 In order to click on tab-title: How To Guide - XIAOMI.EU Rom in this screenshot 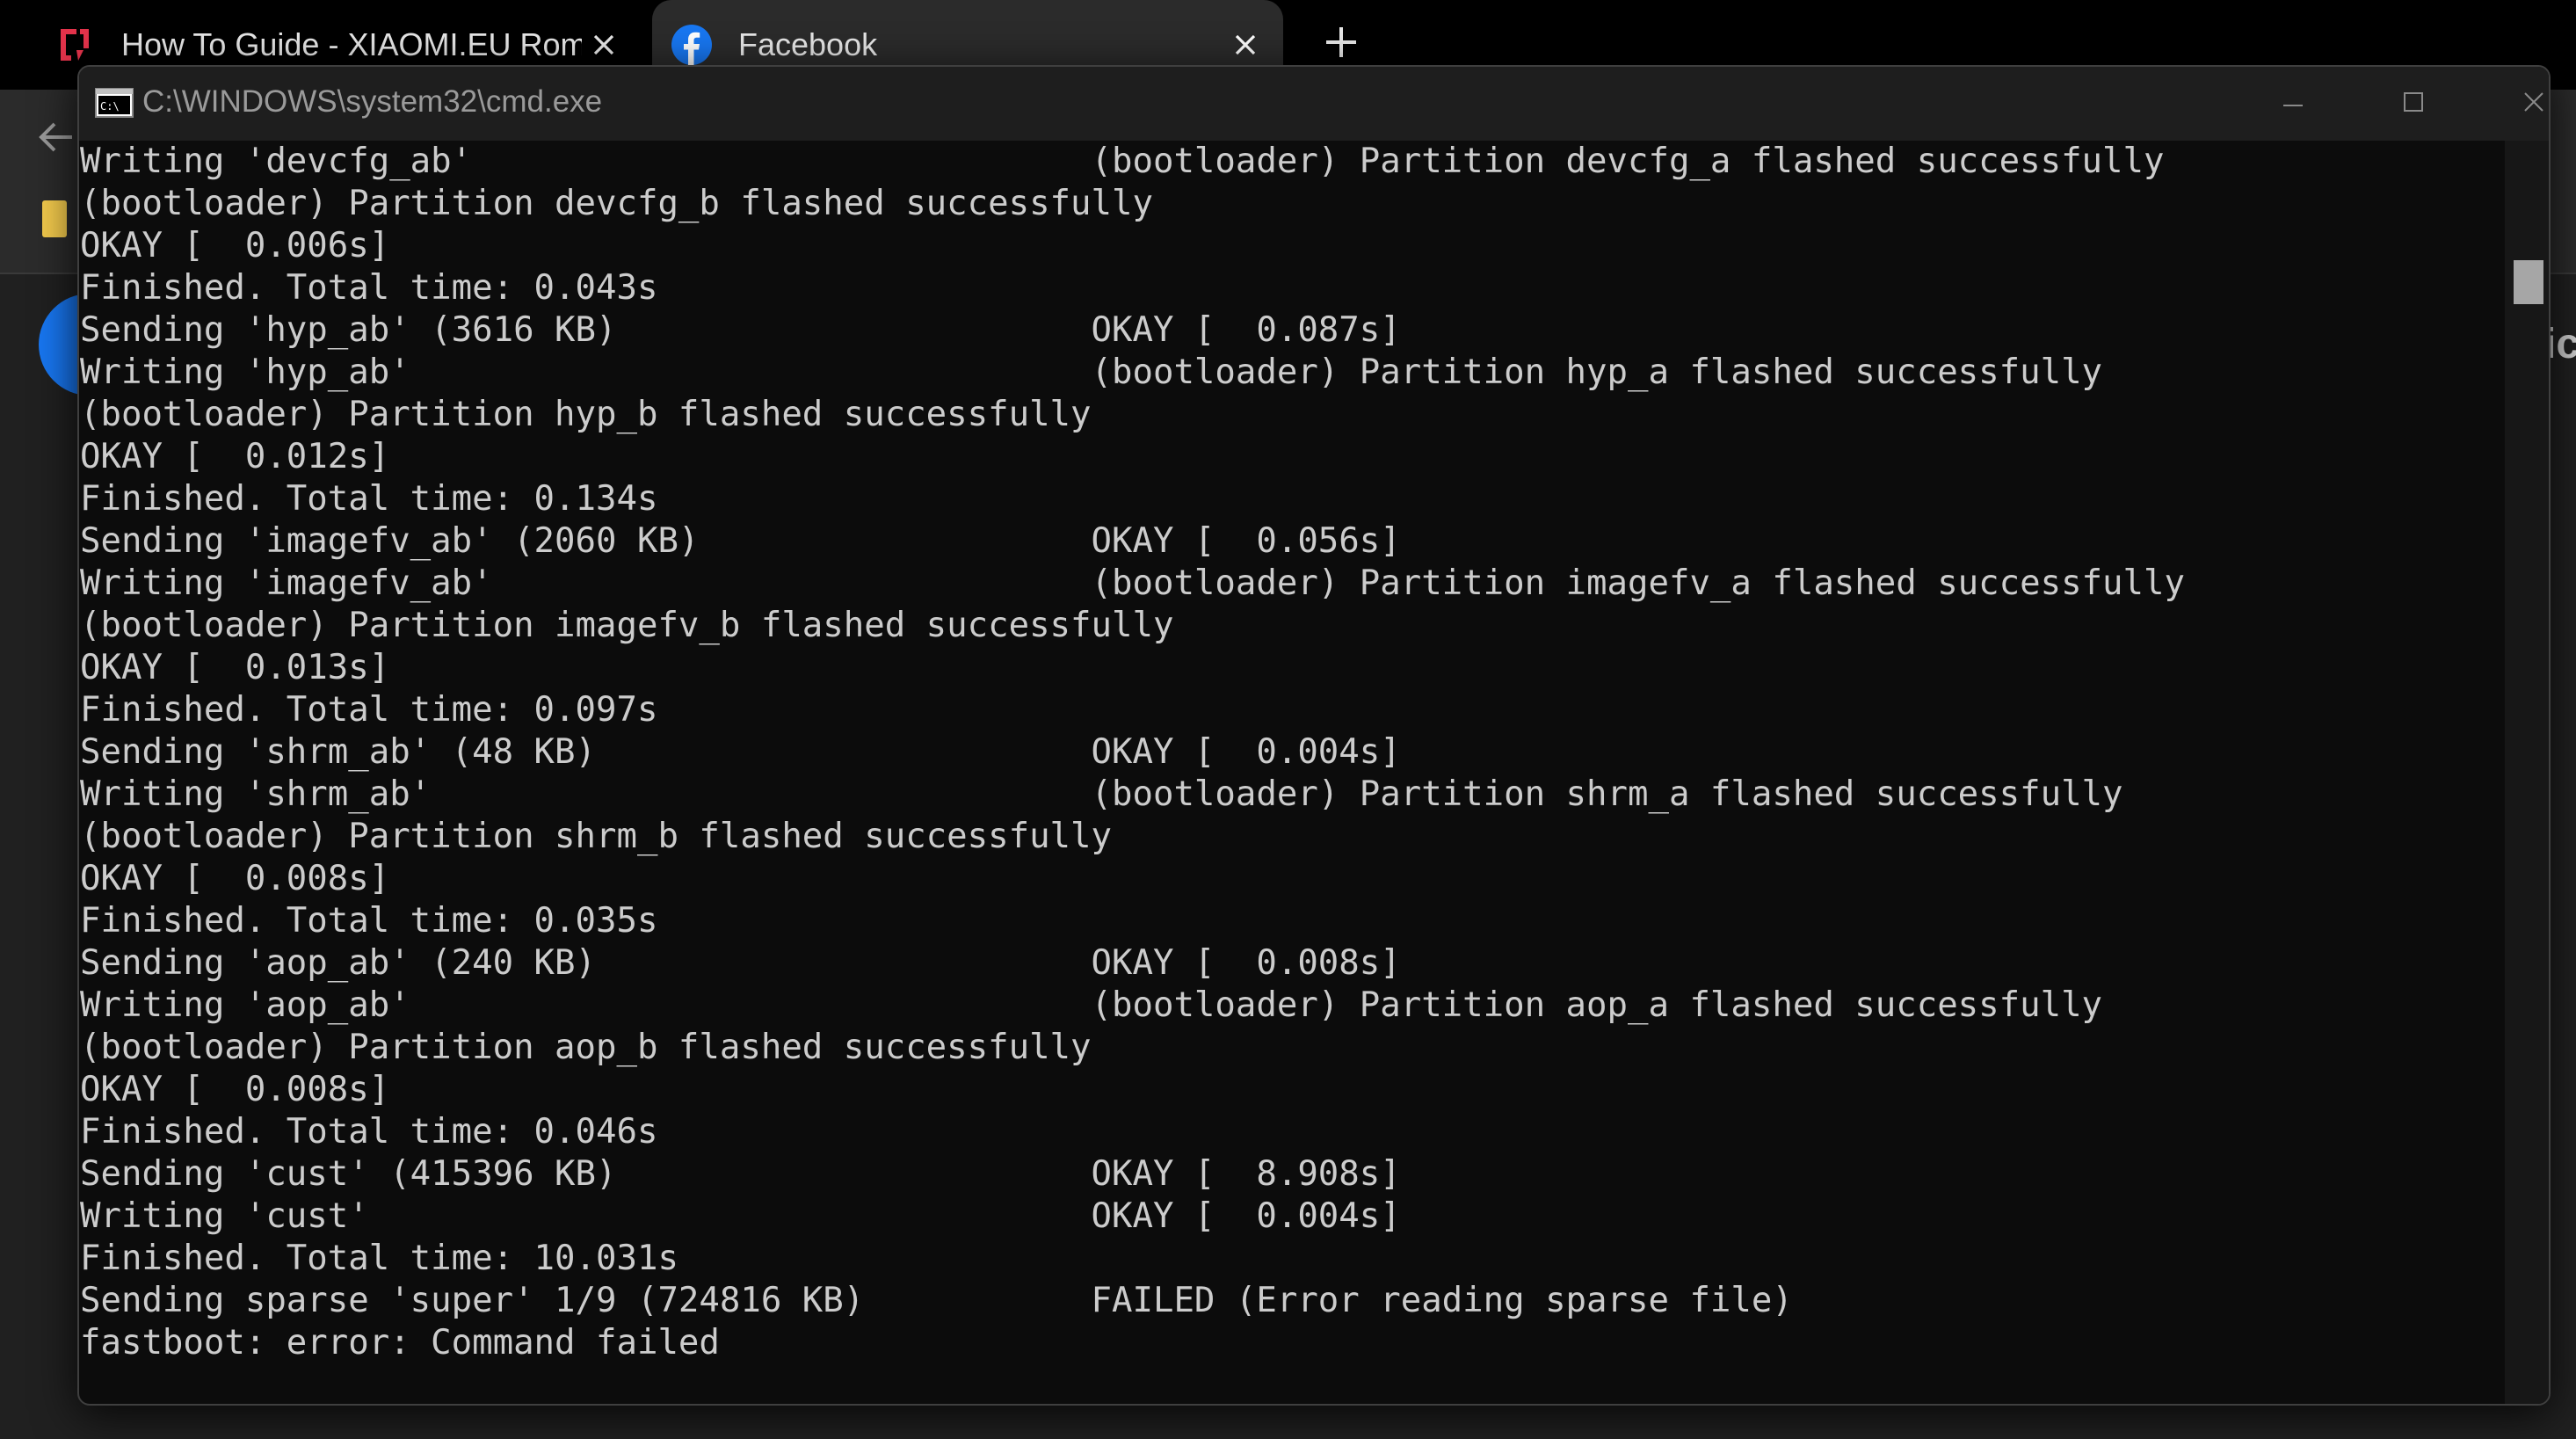, I will do `click(351, 44)`.